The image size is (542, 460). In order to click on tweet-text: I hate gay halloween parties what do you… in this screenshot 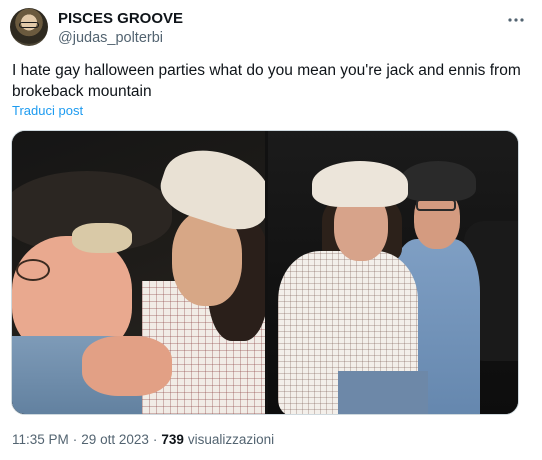, I will do `click(266, 81)`.